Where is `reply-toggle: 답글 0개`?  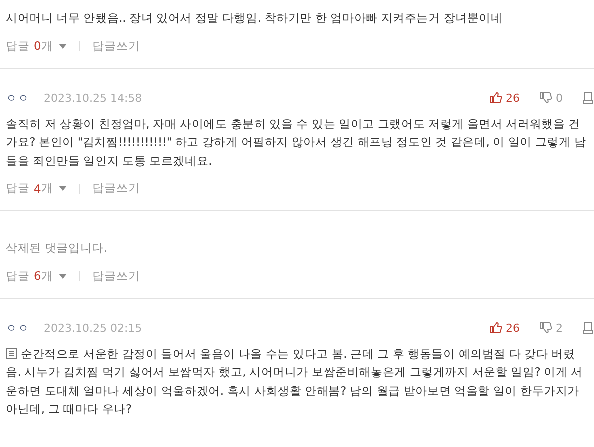
reply-toggle: 답글 0개 is located at coordinates (37, 46).